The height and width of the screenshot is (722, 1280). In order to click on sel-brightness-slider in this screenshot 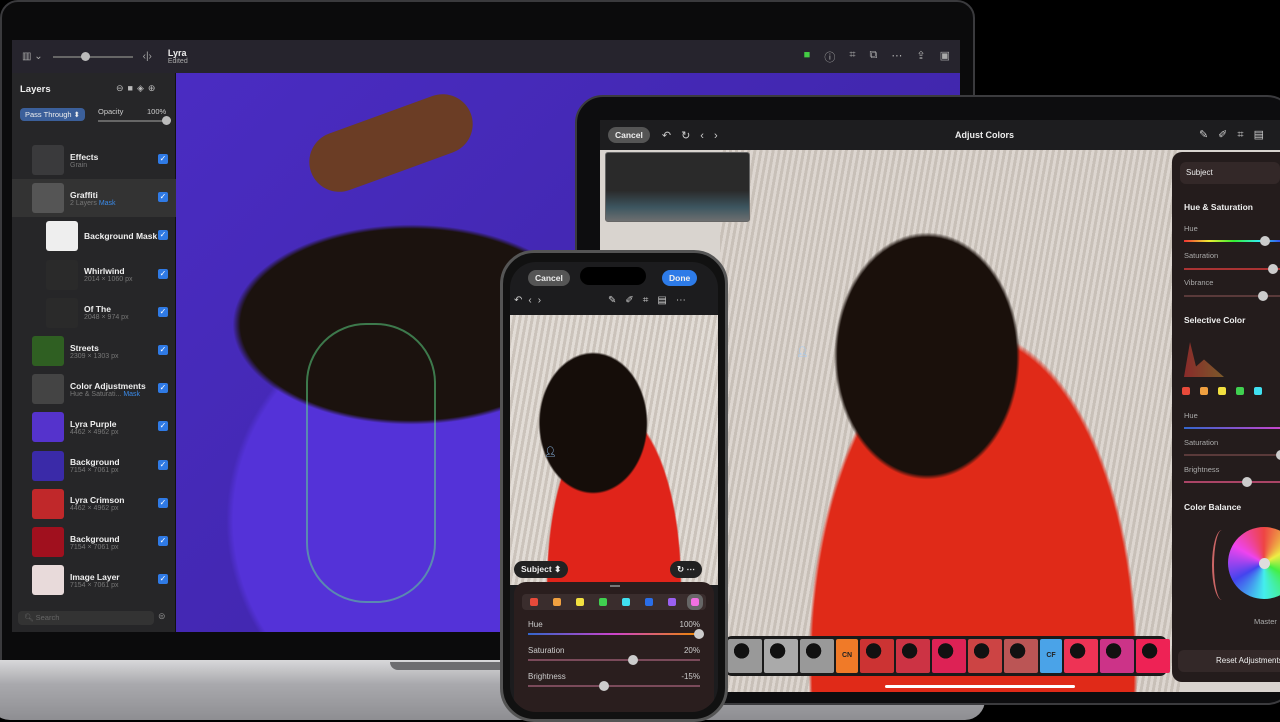, I will do `click(1232, 482)`.